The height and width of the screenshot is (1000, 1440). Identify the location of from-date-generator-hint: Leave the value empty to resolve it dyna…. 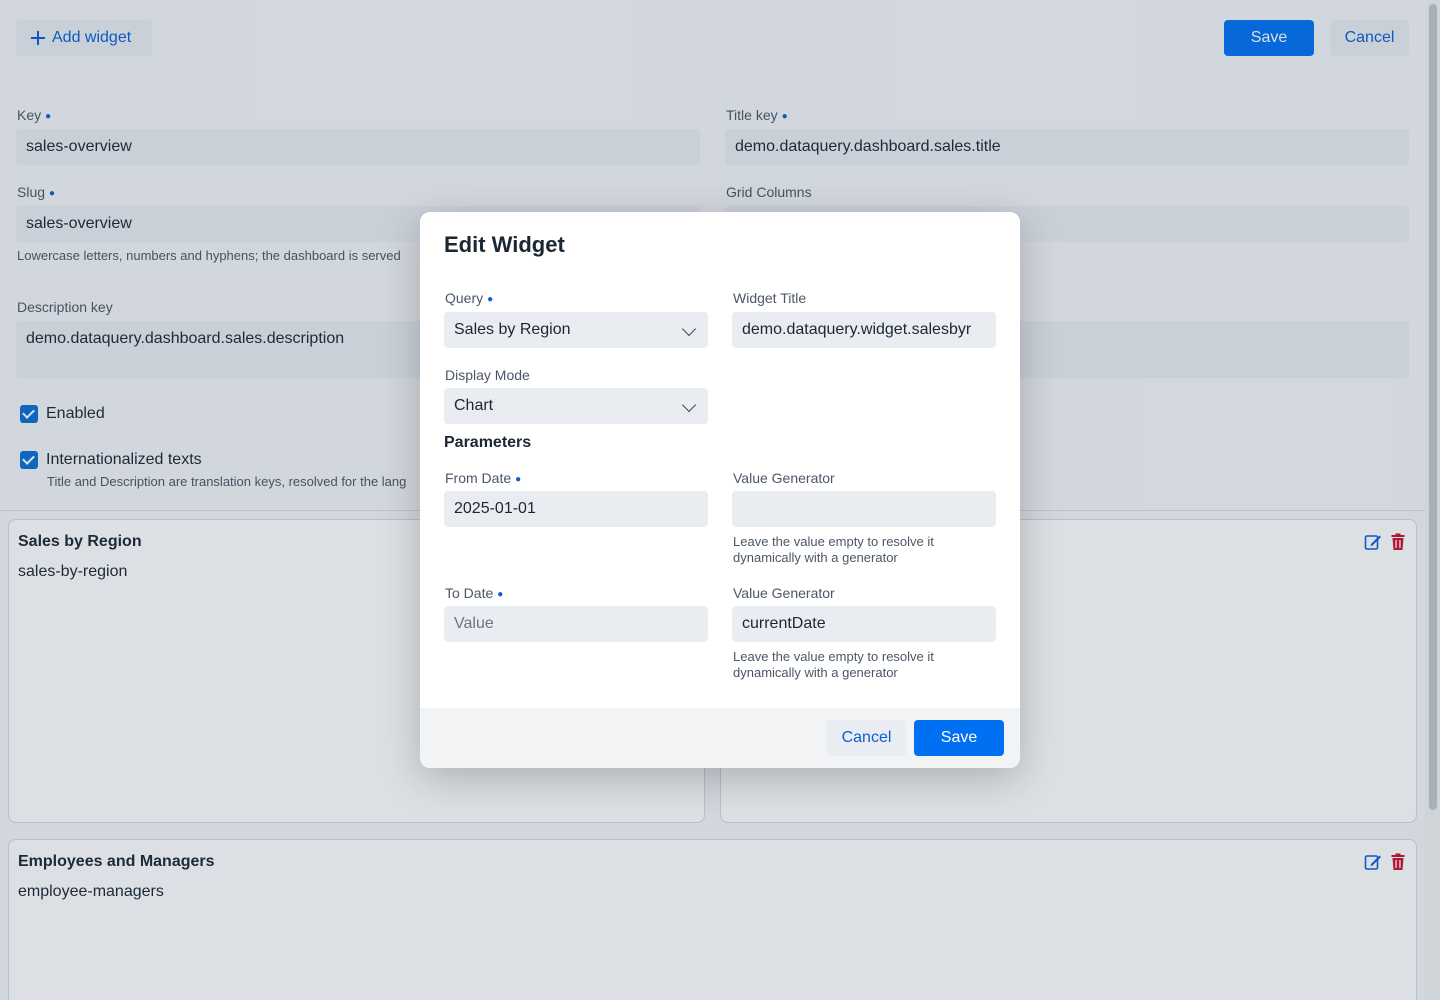
(833, 549).